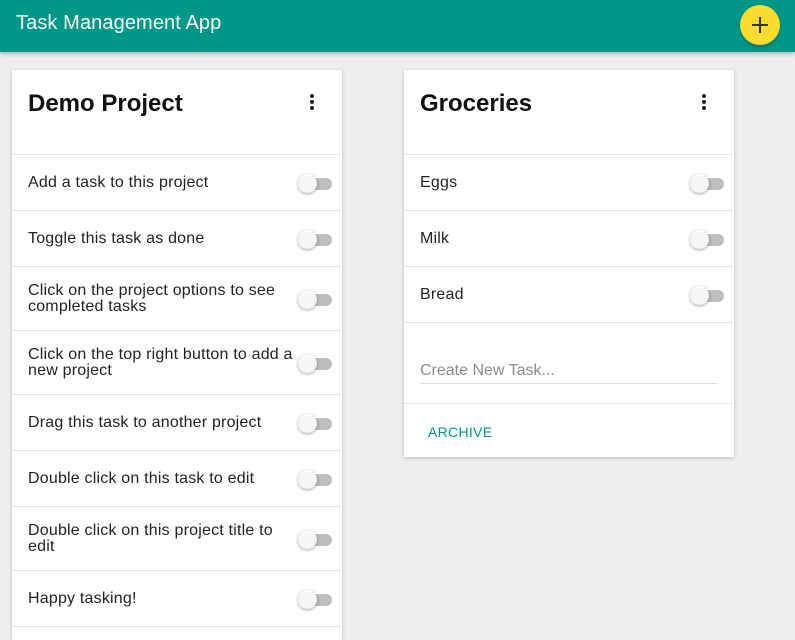  I want to click on task-row: Toggle this task as done, so click(177, 239).